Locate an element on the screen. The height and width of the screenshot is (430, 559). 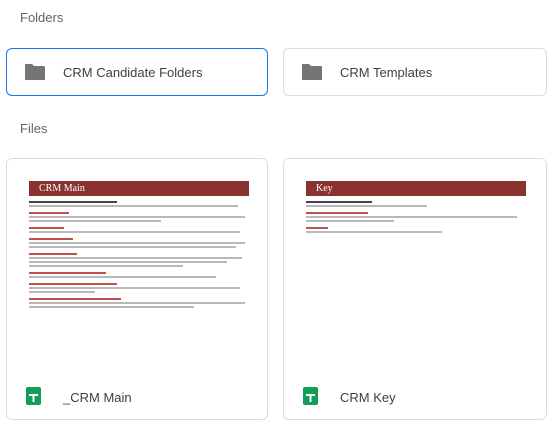
file-name: _CRM Main is located at coordinates (97, 397).